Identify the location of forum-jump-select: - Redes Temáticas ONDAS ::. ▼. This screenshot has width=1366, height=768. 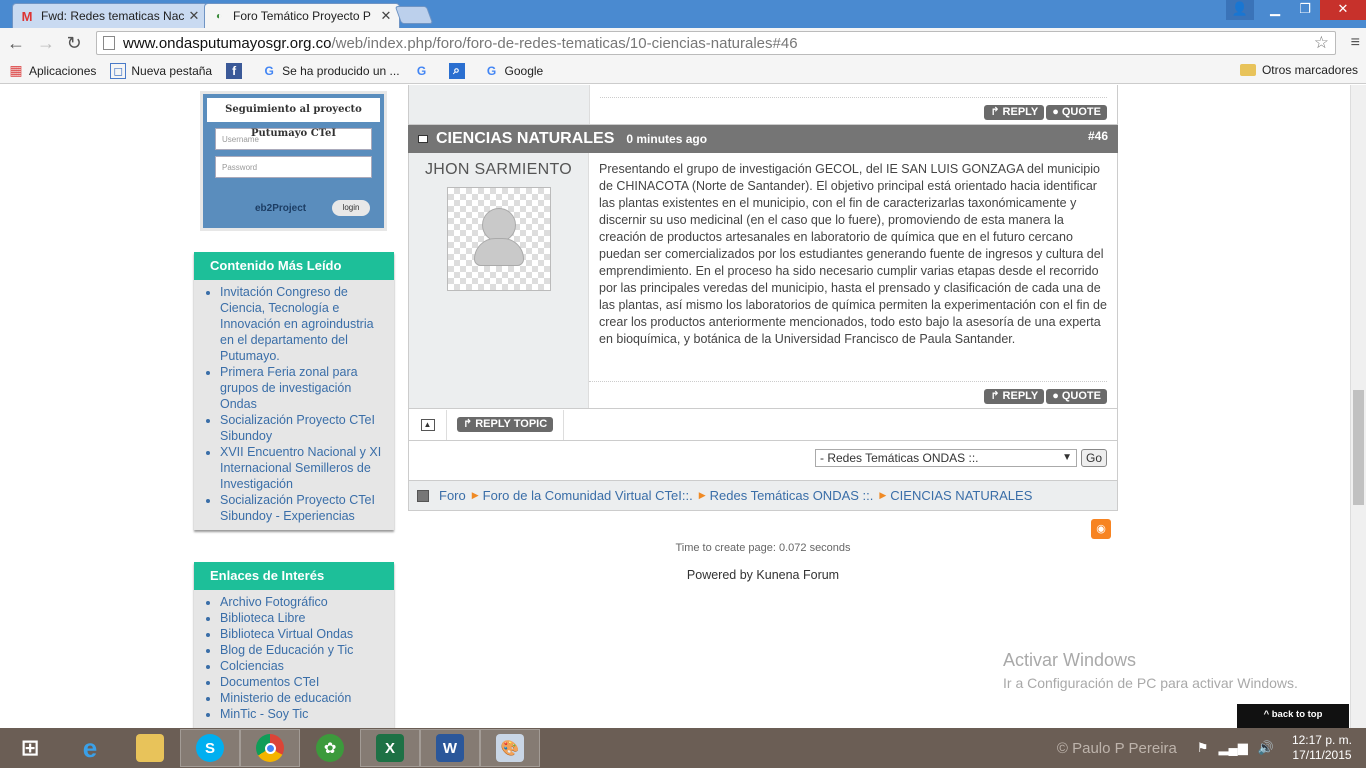
(946, 458).